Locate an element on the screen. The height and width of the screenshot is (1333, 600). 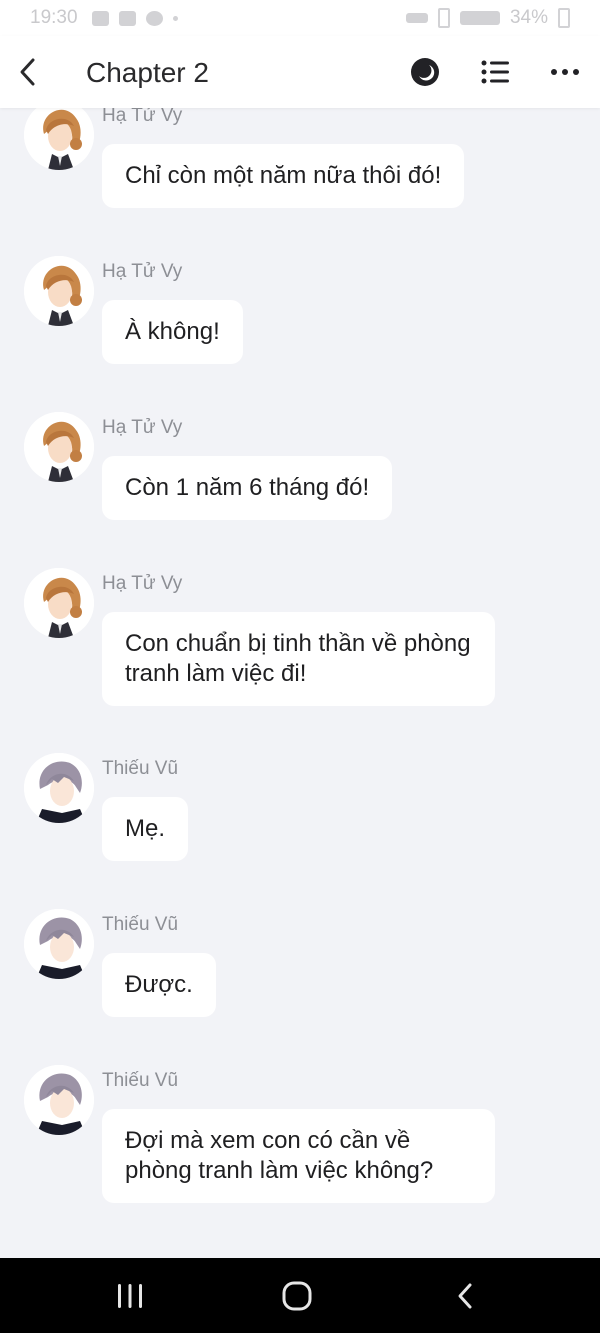
message: Hạ Tử Vy Còn 1 năm 6 tháng đó! is located at coordinates (300, 469).